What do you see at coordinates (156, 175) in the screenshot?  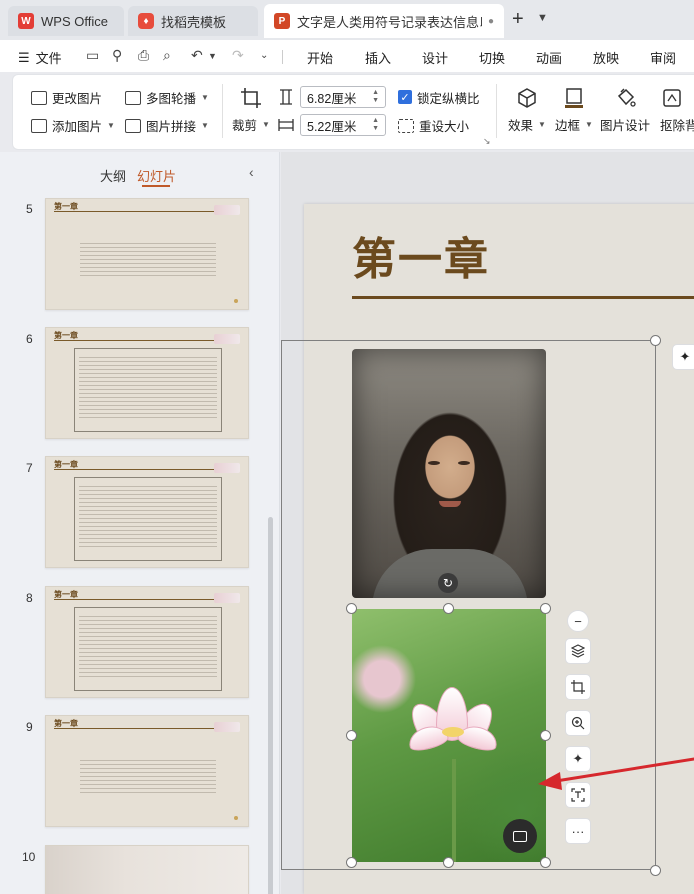 I see `tab-slides: 幻灯片` at bounding box center [156, 175].